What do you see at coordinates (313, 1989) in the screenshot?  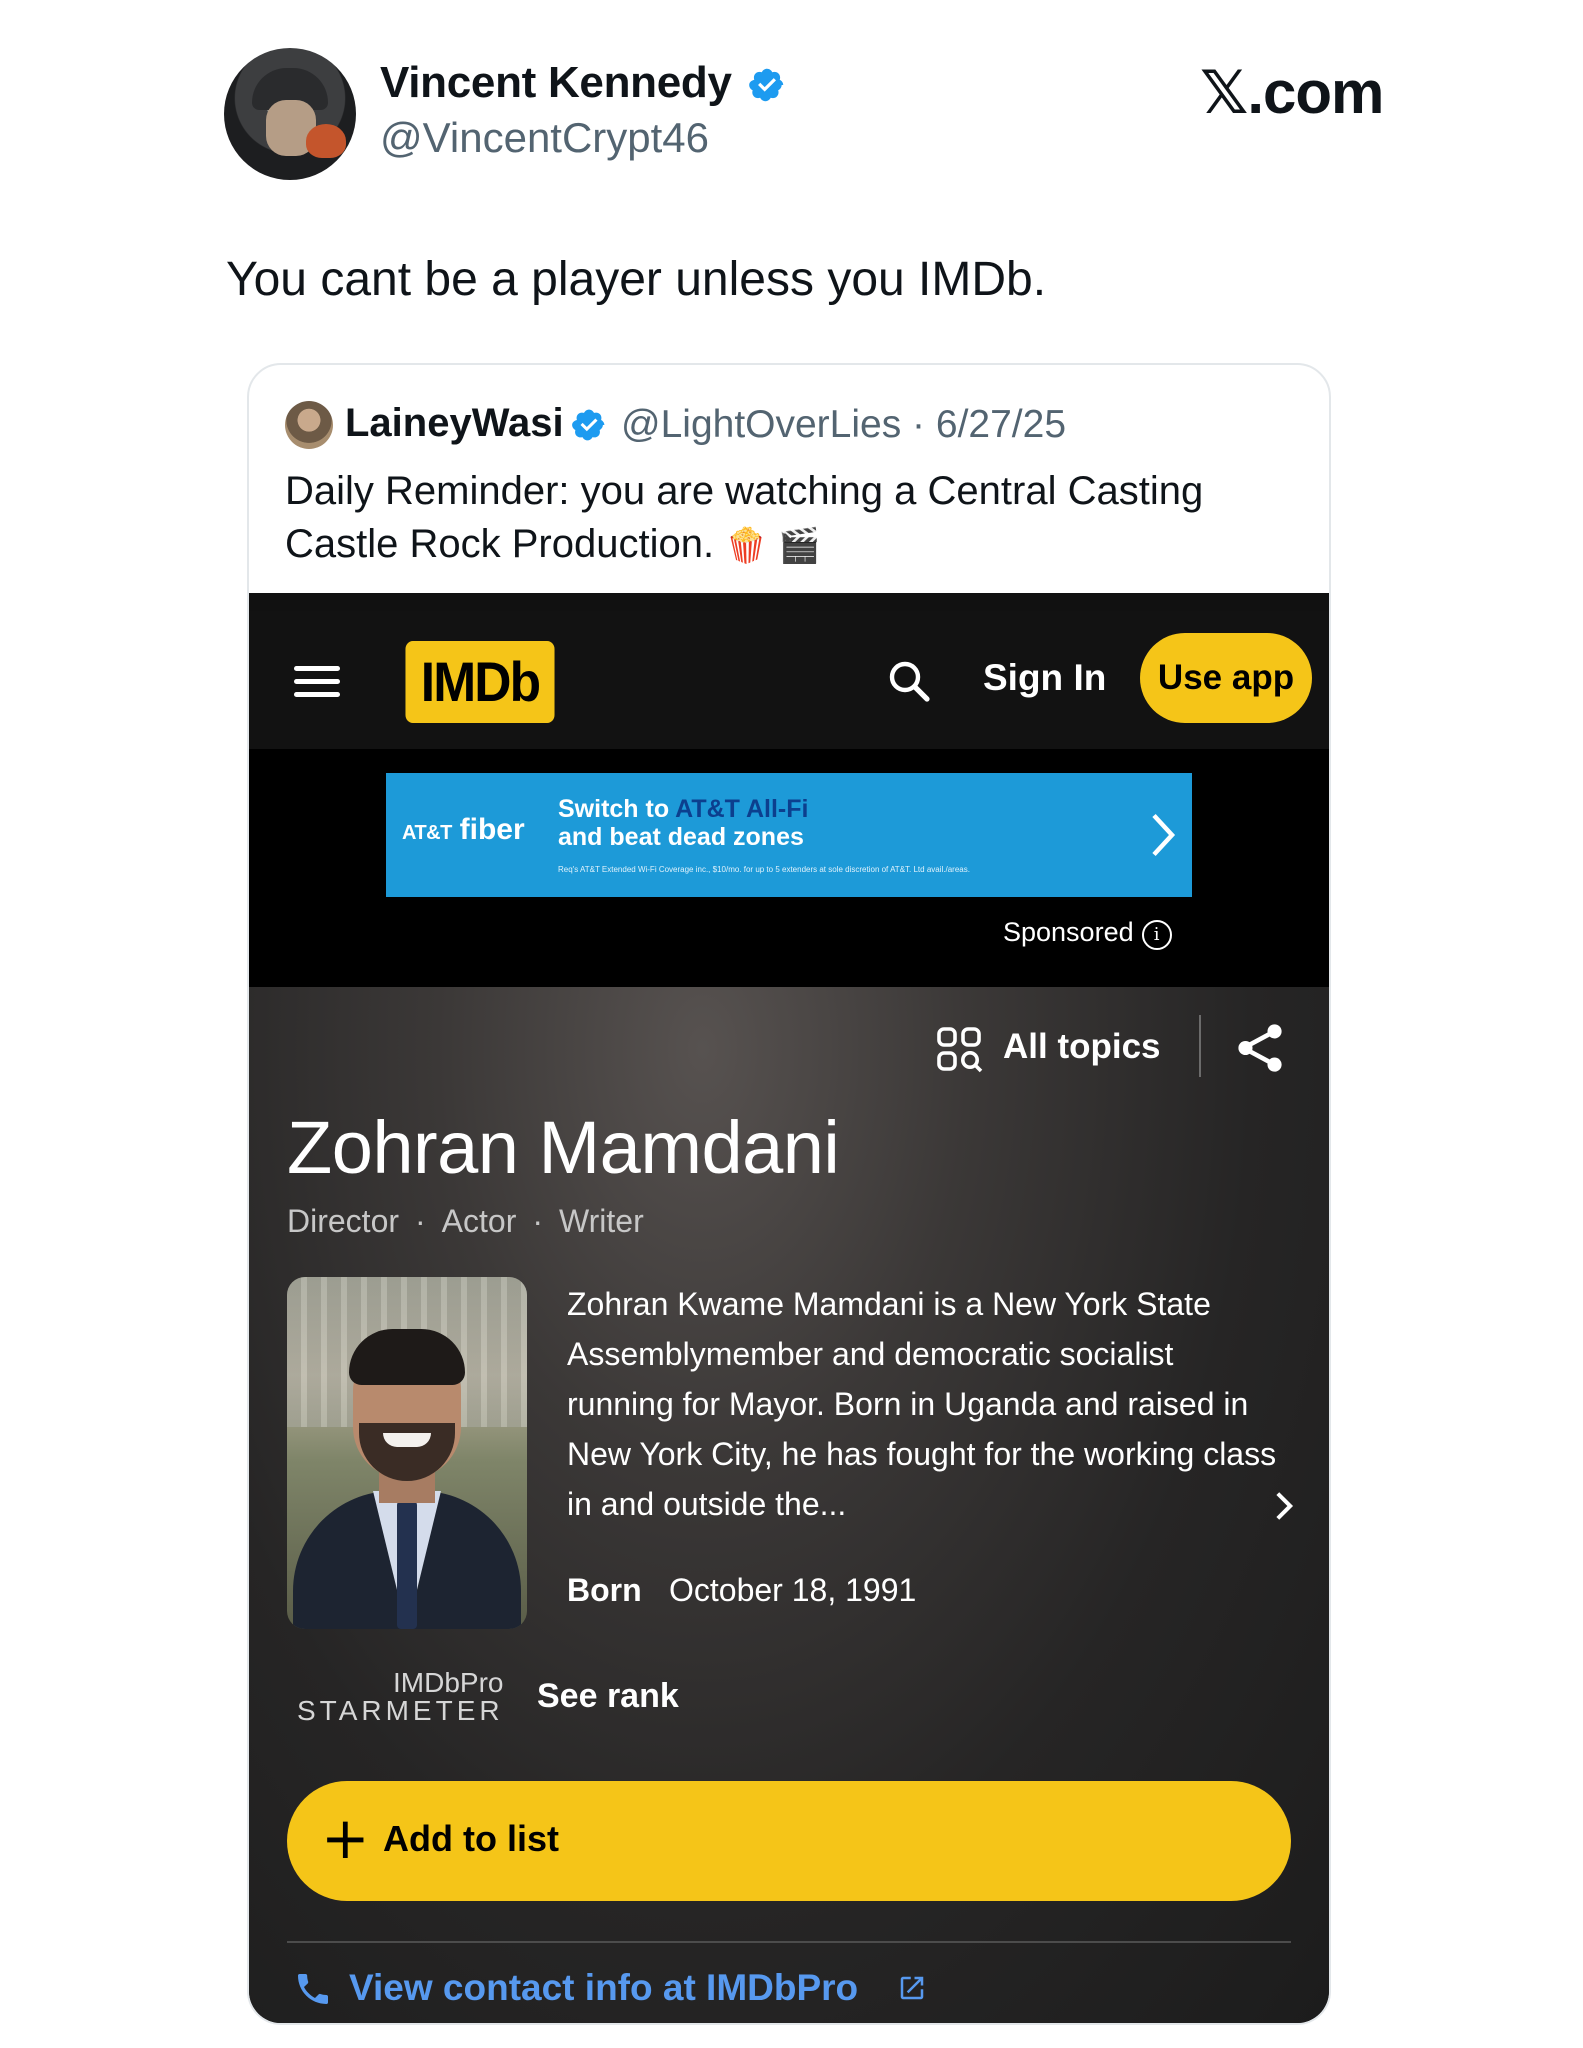 I see `phone-icon` at bounding box center [313, 1989].